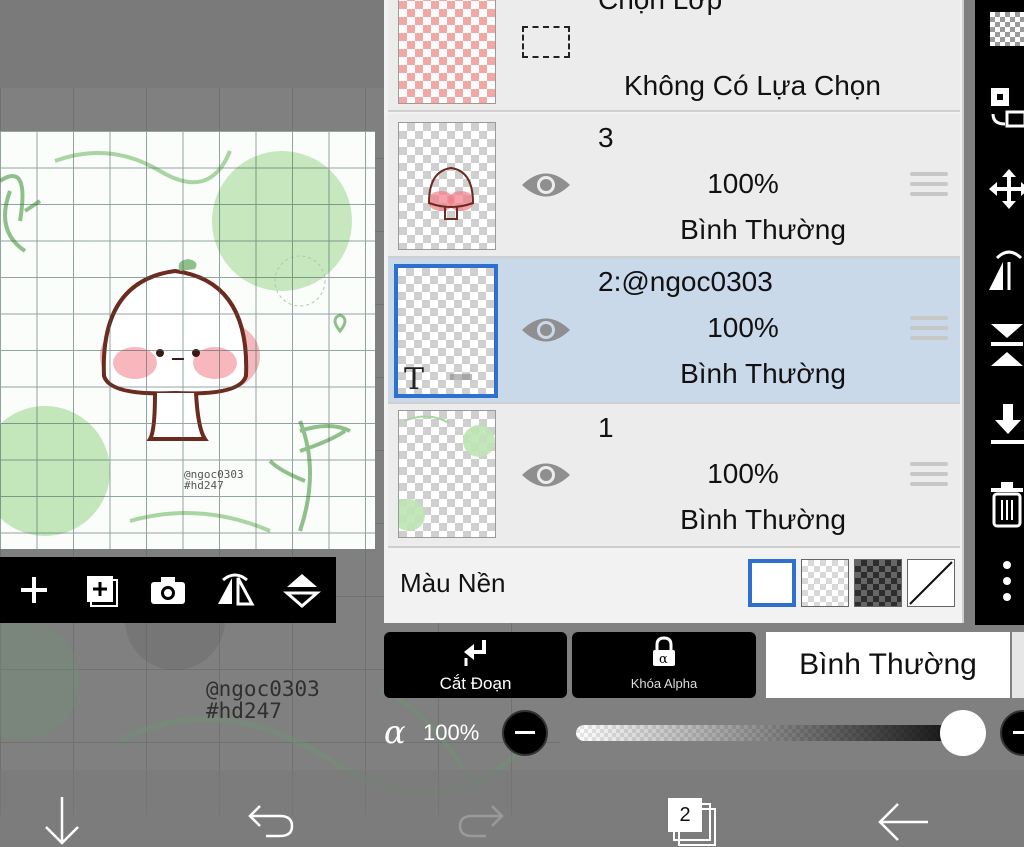 The height and width of the screenshot is (847, 1024). I want to click on redo-icon, so click(481, 820).